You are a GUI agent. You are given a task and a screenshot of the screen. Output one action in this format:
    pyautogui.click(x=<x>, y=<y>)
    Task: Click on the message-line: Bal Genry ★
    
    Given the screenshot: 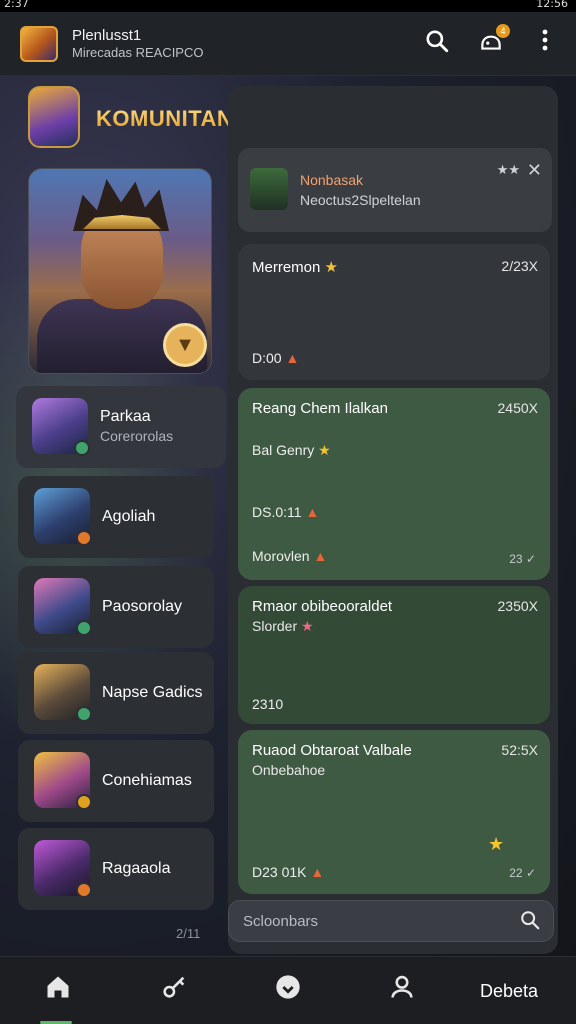 What is the action you would take?
    pyautogui.click(x=291, y=450)
    